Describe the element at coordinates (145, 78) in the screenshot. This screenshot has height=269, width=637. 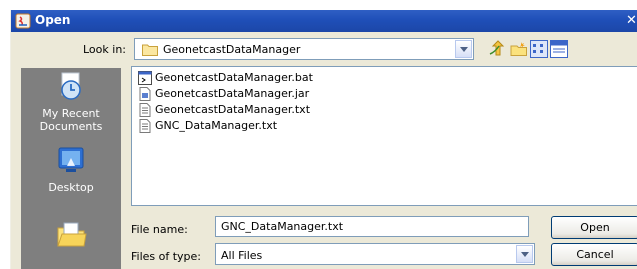
I see `batch-file-icon` at that location.